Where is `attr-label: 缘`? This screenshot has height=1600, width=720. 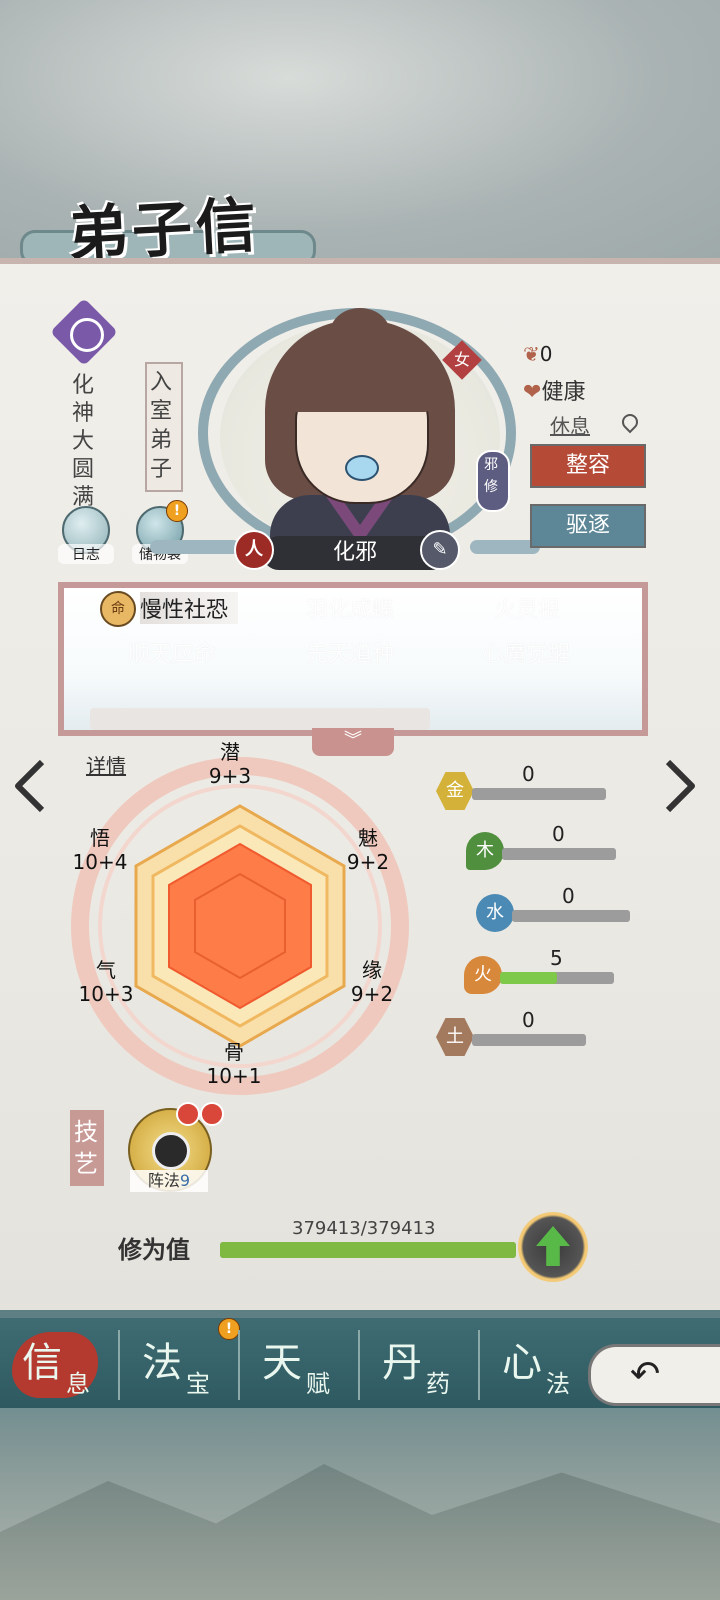
attr-label: 缘 is located at coordinates (372, 970).